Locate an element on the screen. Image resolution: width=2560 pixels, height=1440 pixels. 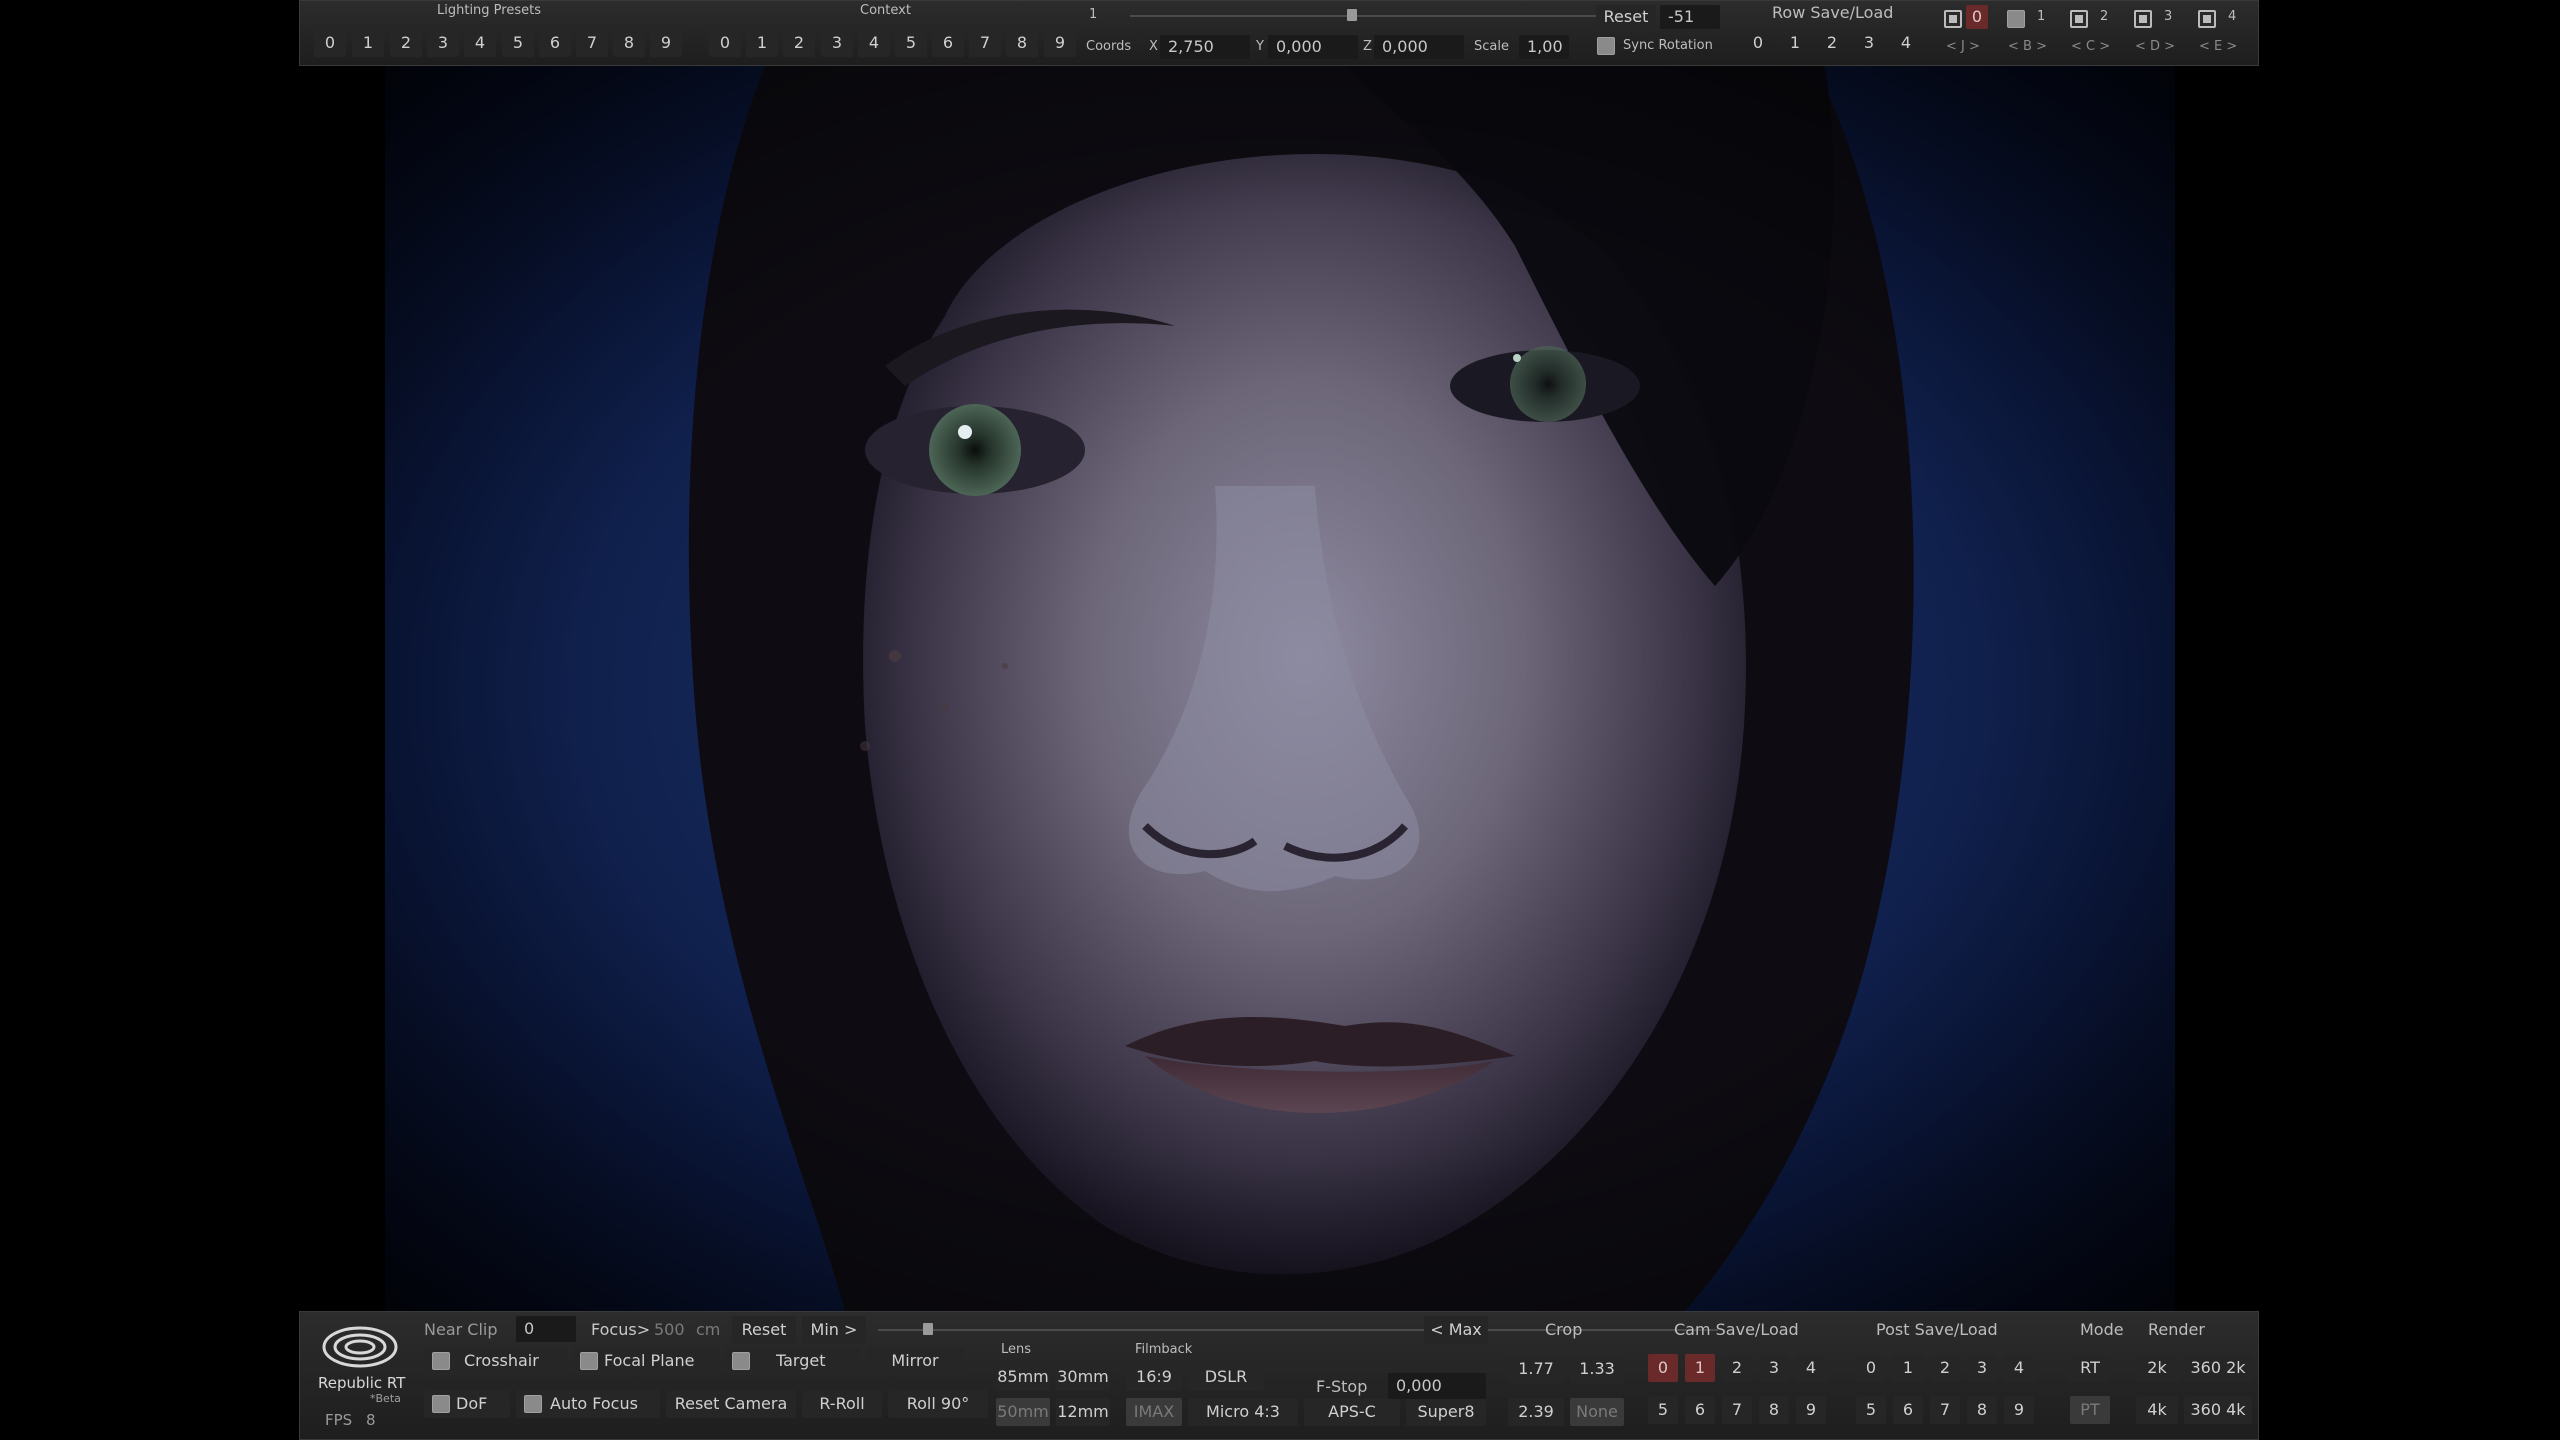
cam-slot-0: 0 is located at coordinates (1663, 1368).